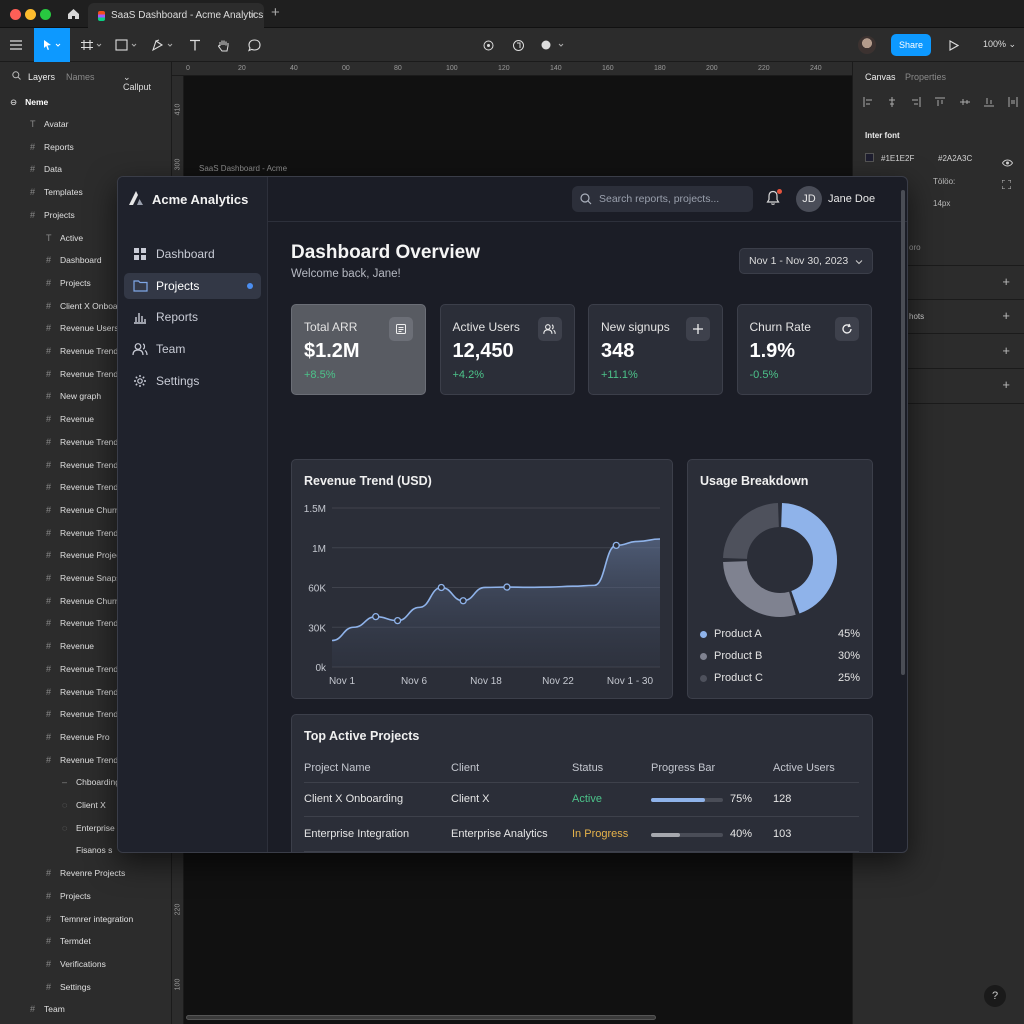 The height and width of the screenshot is (1024, 1024). I want to click on layer-item: # Projects, so click(106, 896).